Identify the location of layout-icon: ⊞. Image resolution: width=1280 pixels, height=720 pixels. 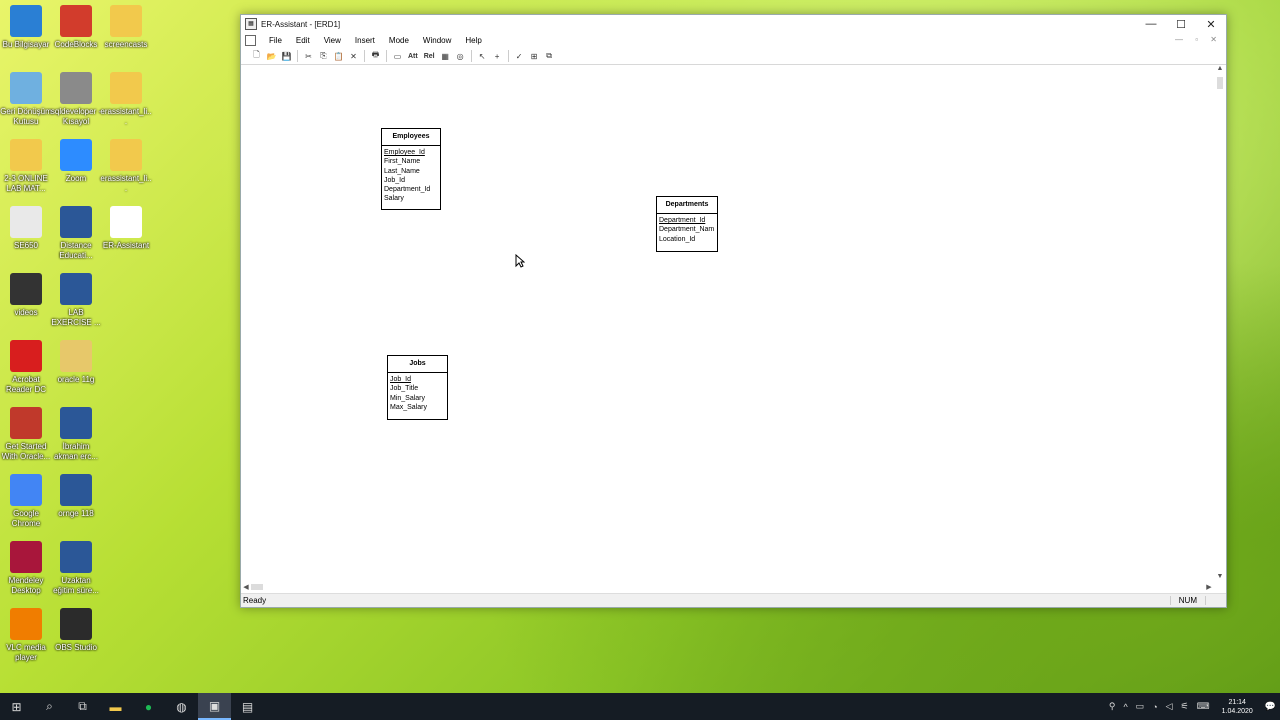
(534, 56).